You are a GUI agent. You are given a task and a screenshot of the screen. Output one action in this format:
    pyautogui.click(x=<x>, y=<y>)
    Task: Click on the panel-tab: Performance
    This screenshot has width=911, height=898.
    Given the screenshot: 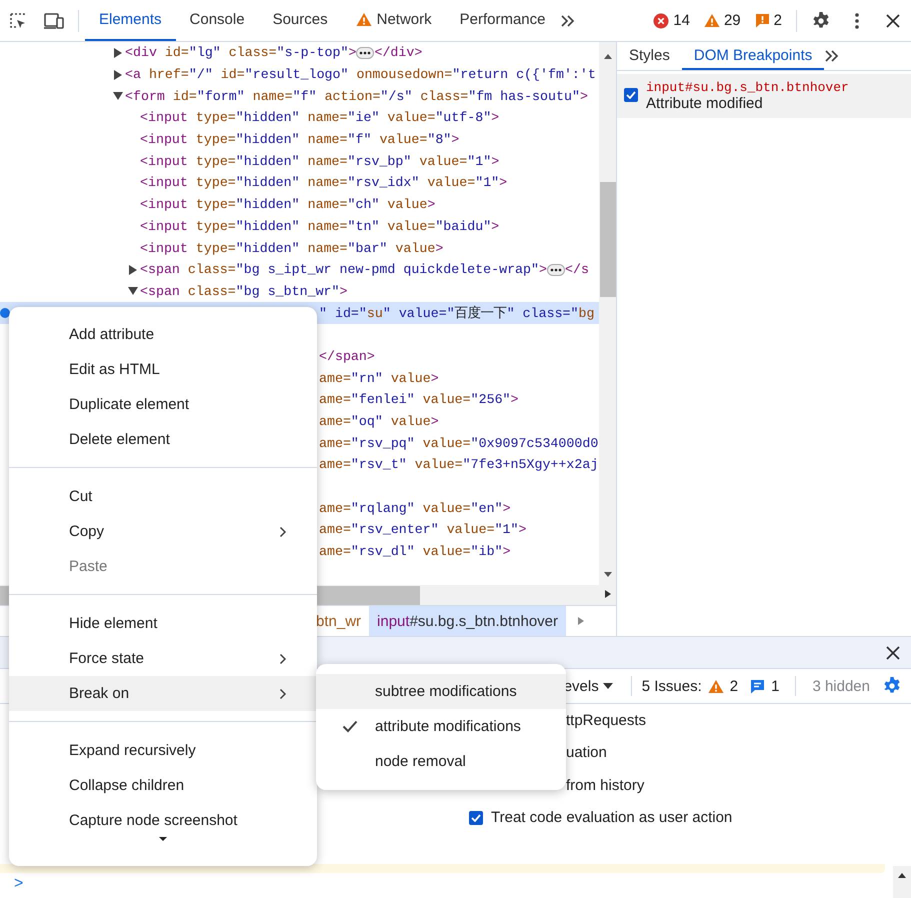 What is the action you would take?
    pyautogui.click(x=503, y=20)
    